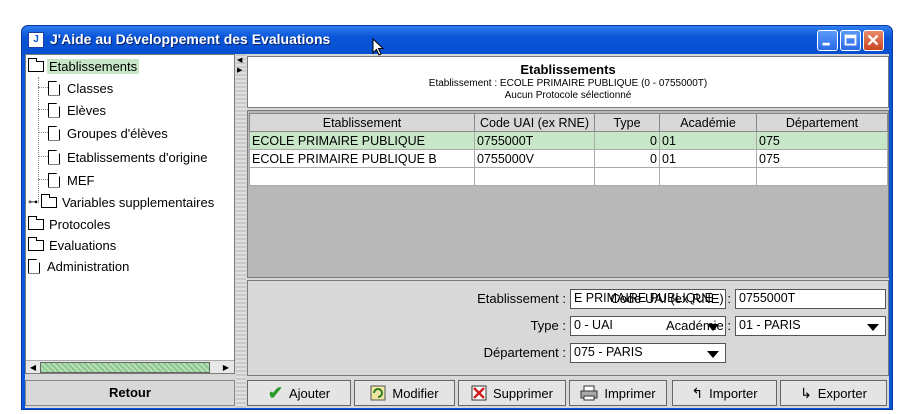 The height and width of the screenshot is (414, 906). Describe the element at coordinates (810, 326) in the screenshot. I see `academie-select: 01 - PARIS` at that location.